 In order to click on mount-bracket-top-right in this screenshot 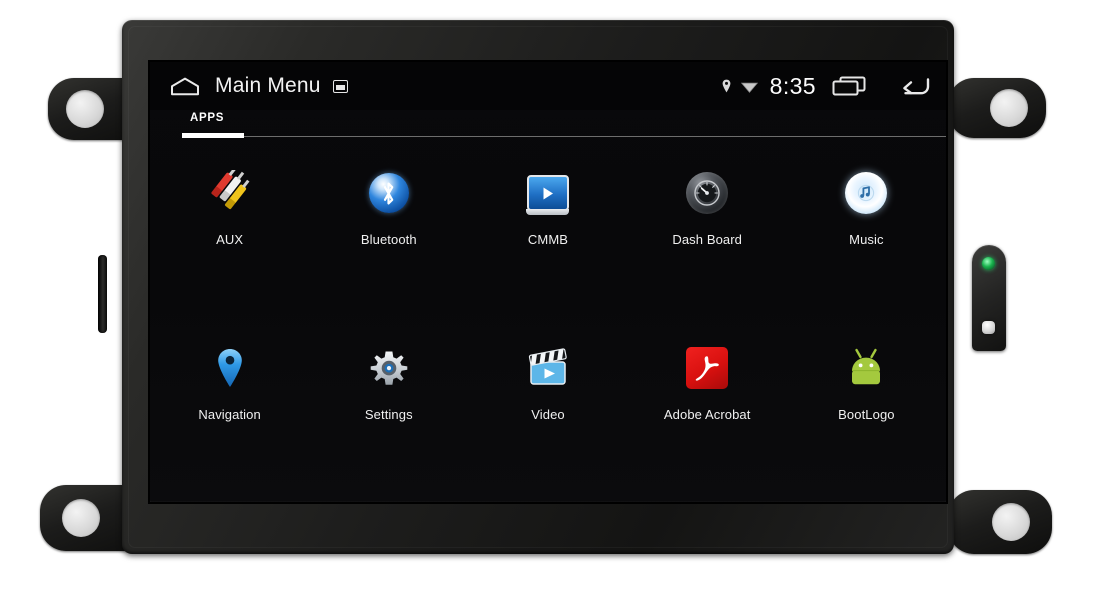, I will do `click(997, 108)`.